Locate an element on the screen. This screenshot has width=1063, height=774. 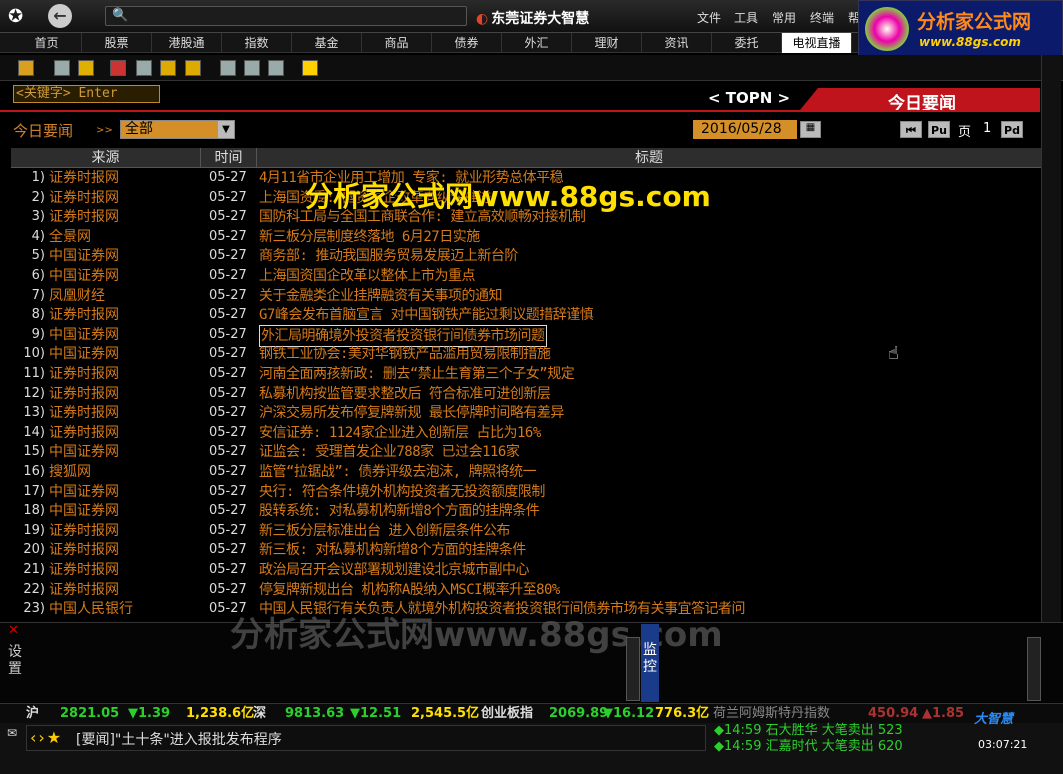
table-row: 10) 中国证券网 05-27 钢铁工业协会:美对华钢铁产品滥用贸易限制措施 is located at coordinates (526, 354).